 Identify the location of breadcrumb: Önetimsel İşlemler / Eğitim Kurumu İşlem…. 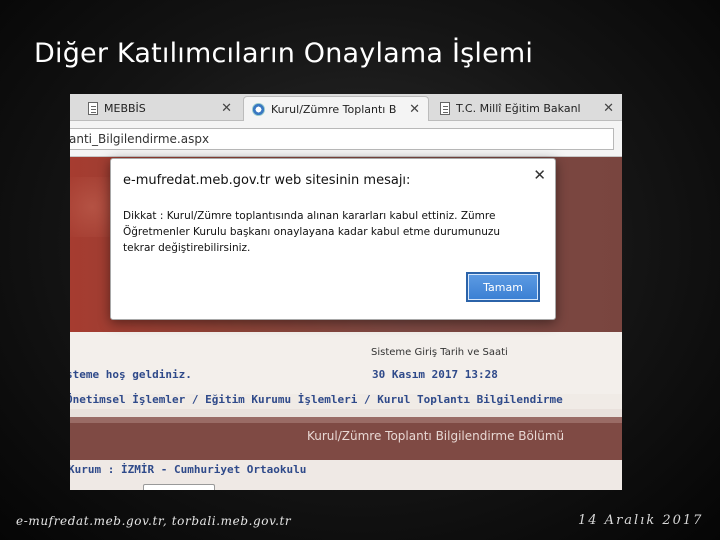
(316, 399).